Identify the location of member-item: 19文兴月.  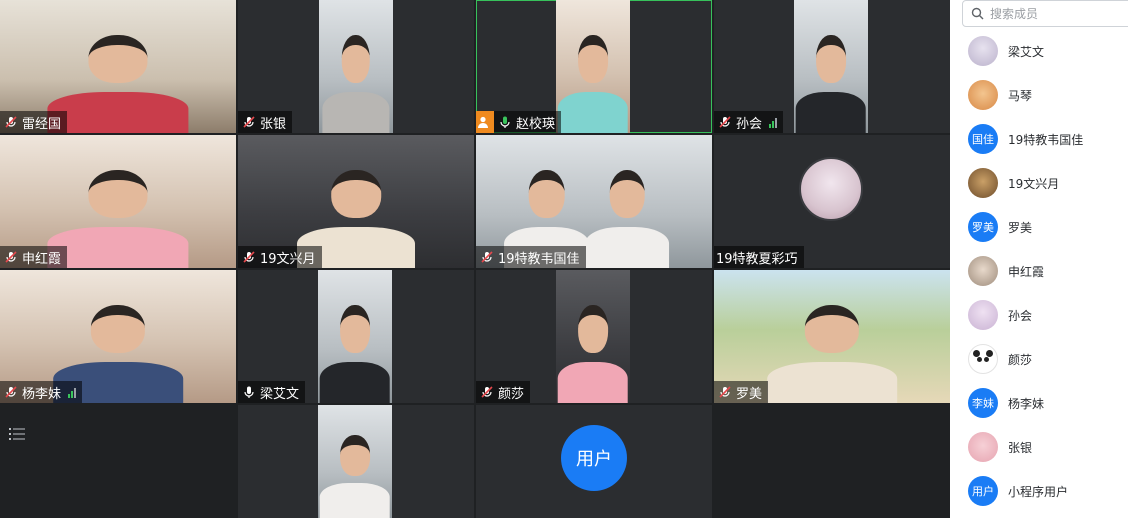
(1013, 183).